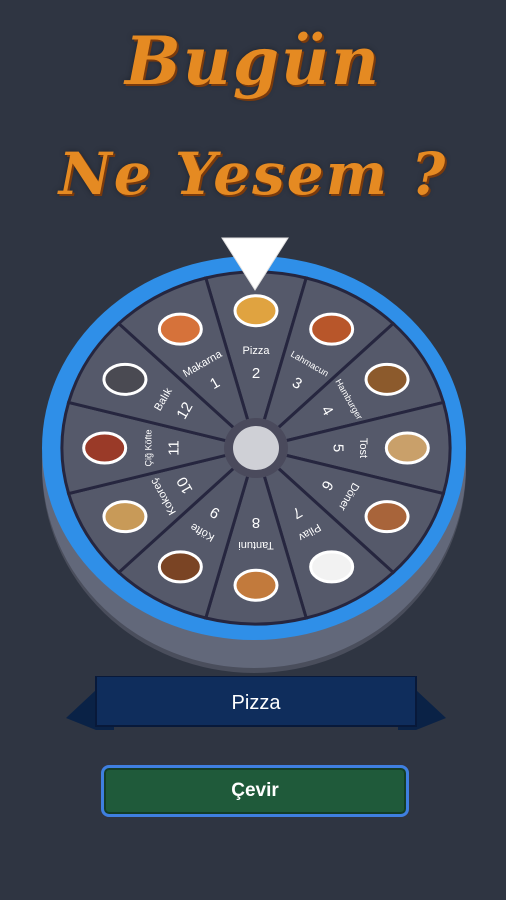 Image resolution: width=506 pixels, height=900 pixels. I want to click on kokorec-icon, so click(125, 517).